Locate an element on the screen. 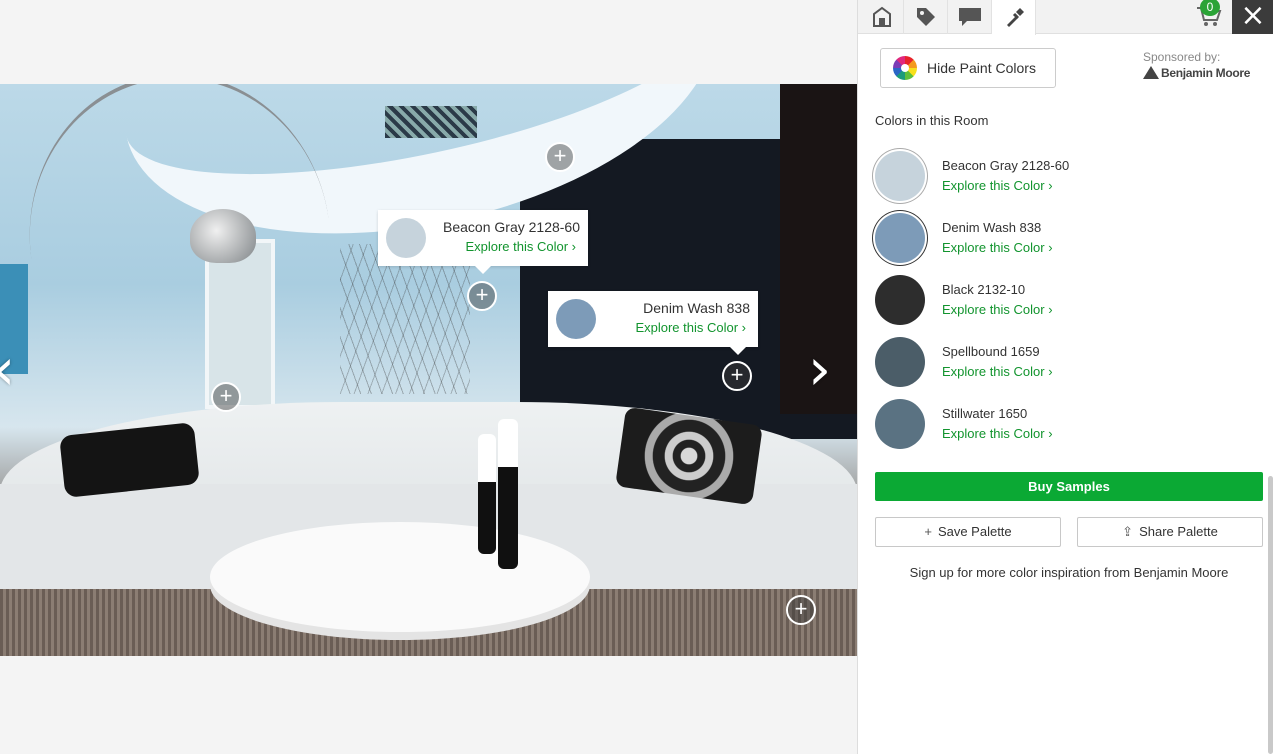 This screenshot has width=1273, height=754. save-palette-button: + Save Palette is located at coordinates (968, 532).